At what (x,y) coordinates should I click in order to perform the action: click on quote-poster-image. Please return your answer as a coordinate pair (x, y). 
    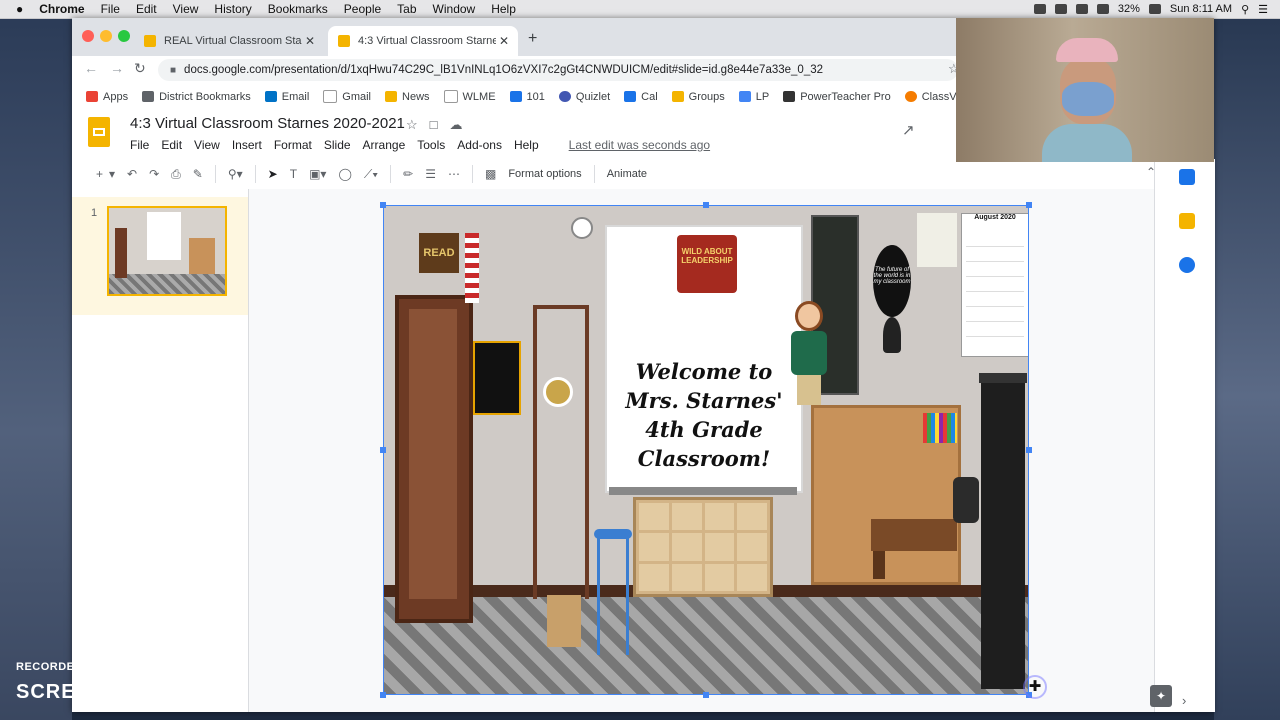
    Looking at the image, I should click on (937, 240).